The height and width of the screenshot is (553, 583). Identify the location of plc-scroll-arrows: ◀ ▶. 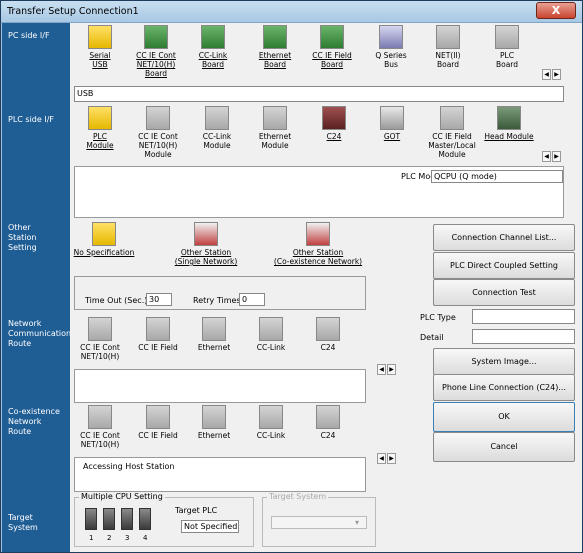
(552, 156).